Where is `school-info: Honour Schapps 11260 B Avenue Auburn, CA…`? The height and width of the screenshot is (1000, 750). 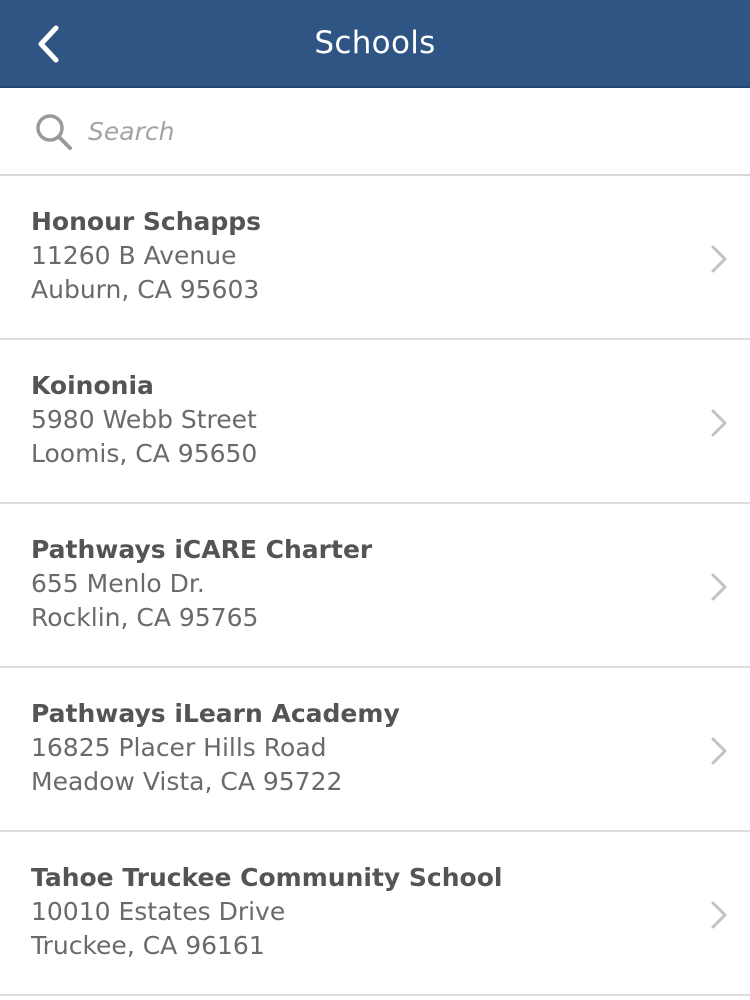 school-info: Honour Schapps 11260 B Avenue Auburn, CA… is located at coordinates (351, 256).